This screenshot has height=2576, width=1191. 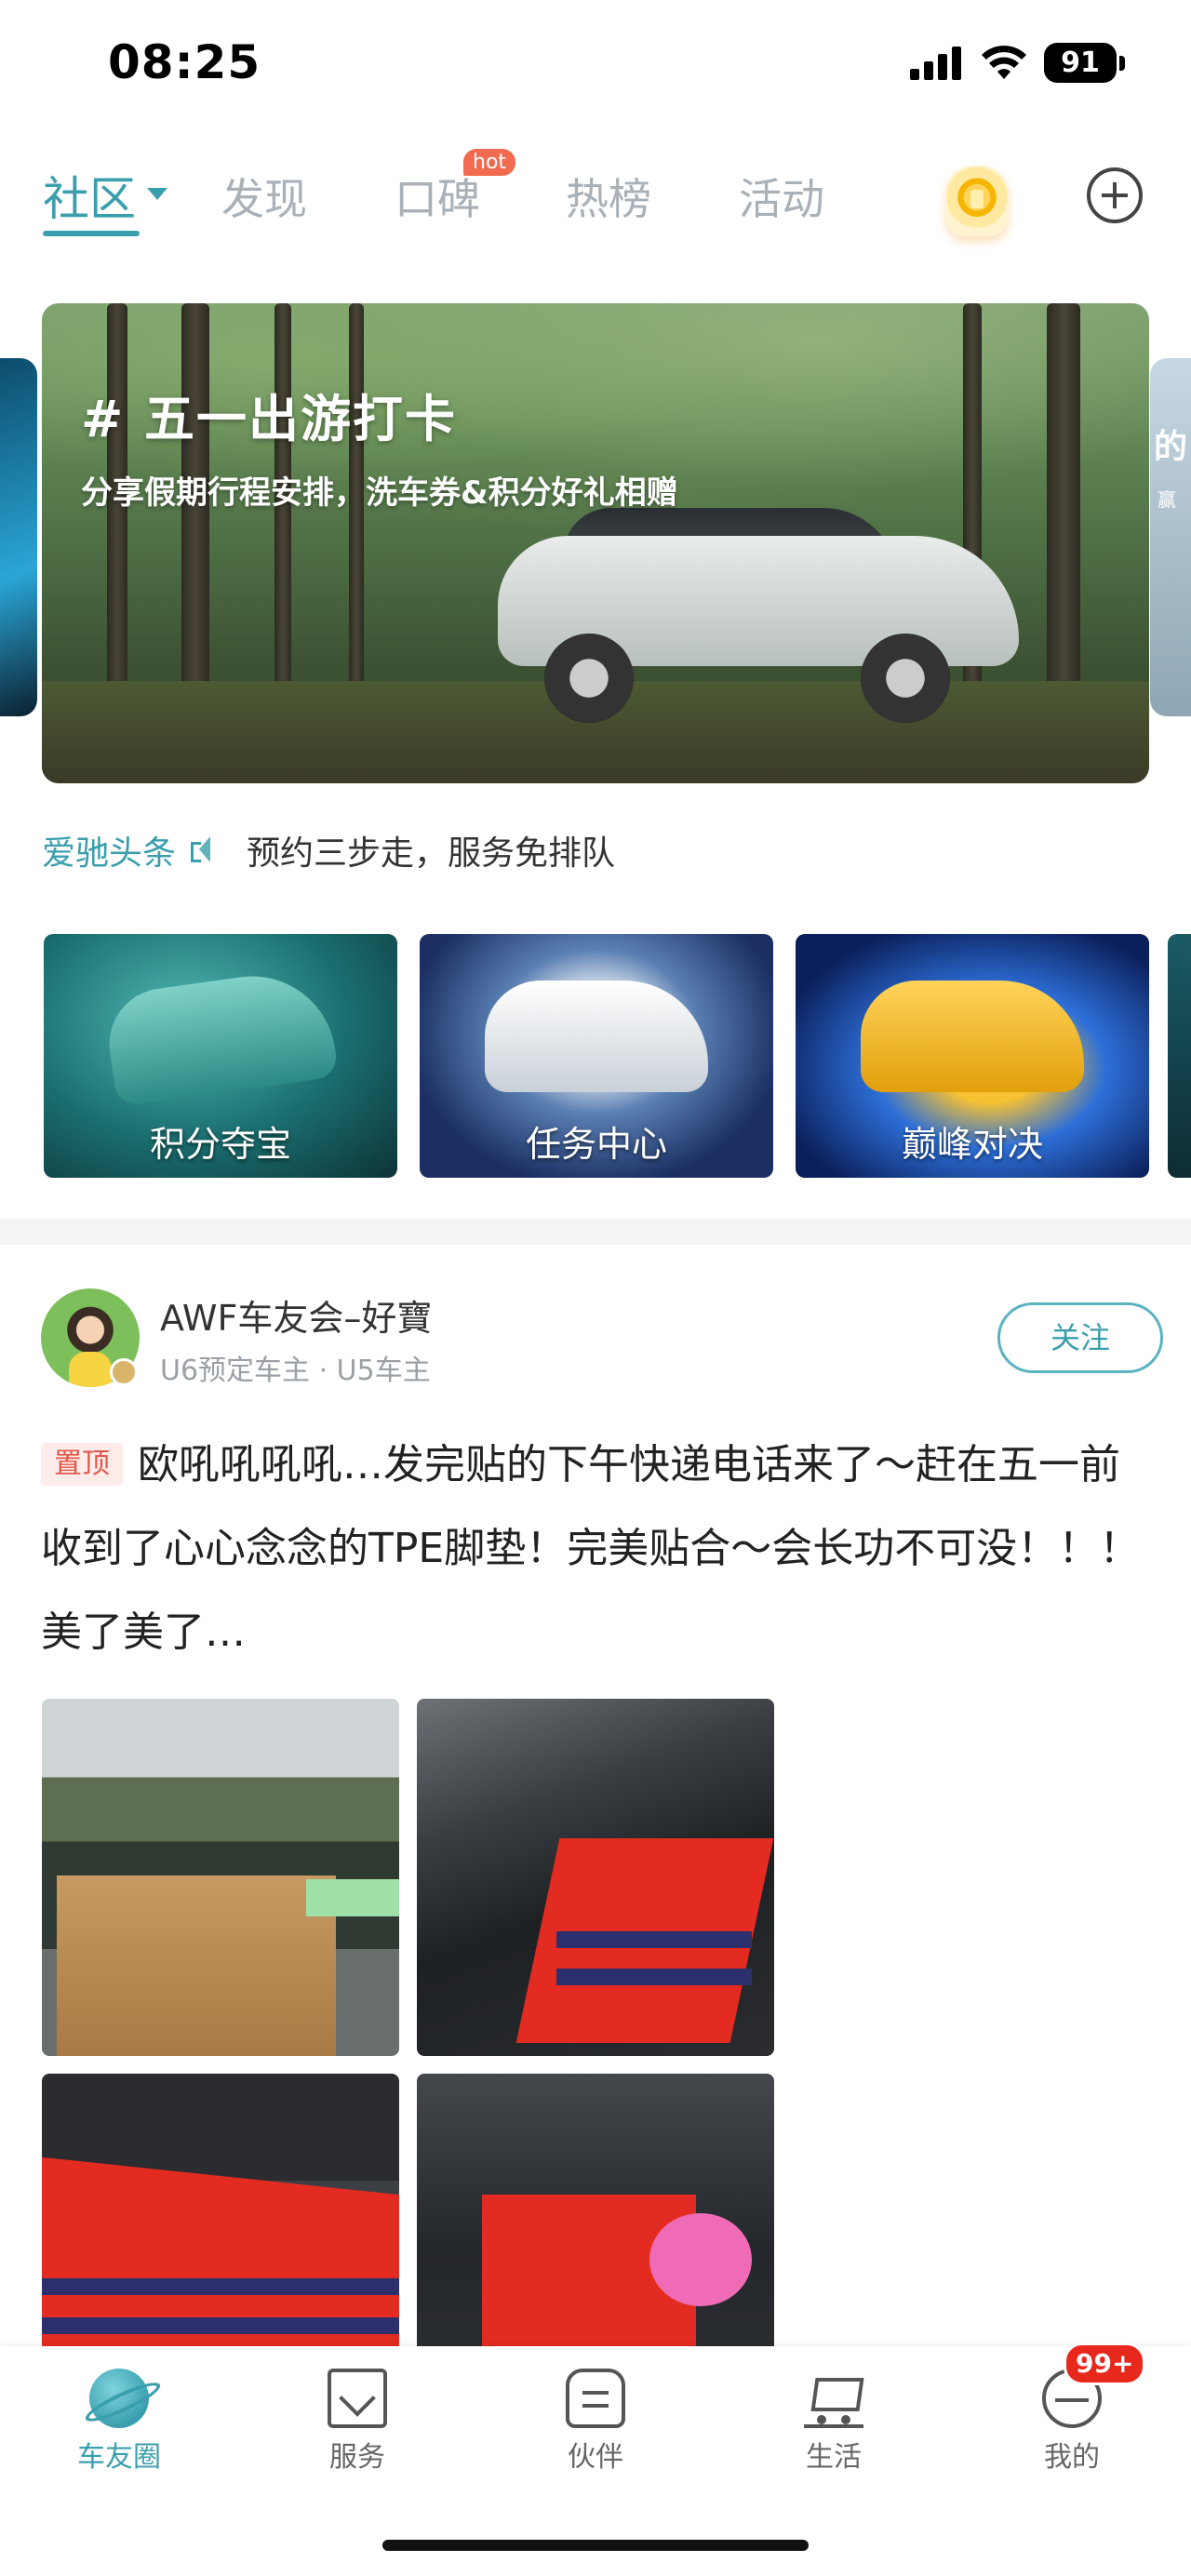 I want to click on car-icon, so click(x=595, y=2398).